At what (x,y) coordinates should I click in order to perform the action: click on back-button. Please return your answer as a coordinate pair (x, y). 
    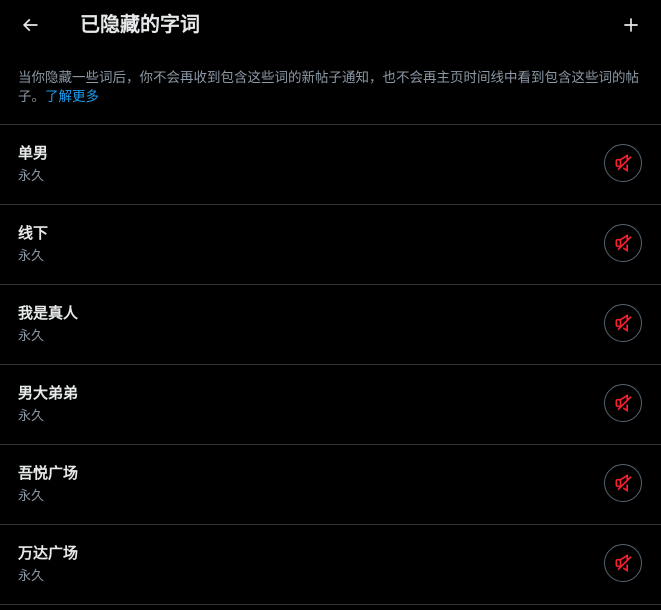
    Looking at the image, I should click on (30, 25).